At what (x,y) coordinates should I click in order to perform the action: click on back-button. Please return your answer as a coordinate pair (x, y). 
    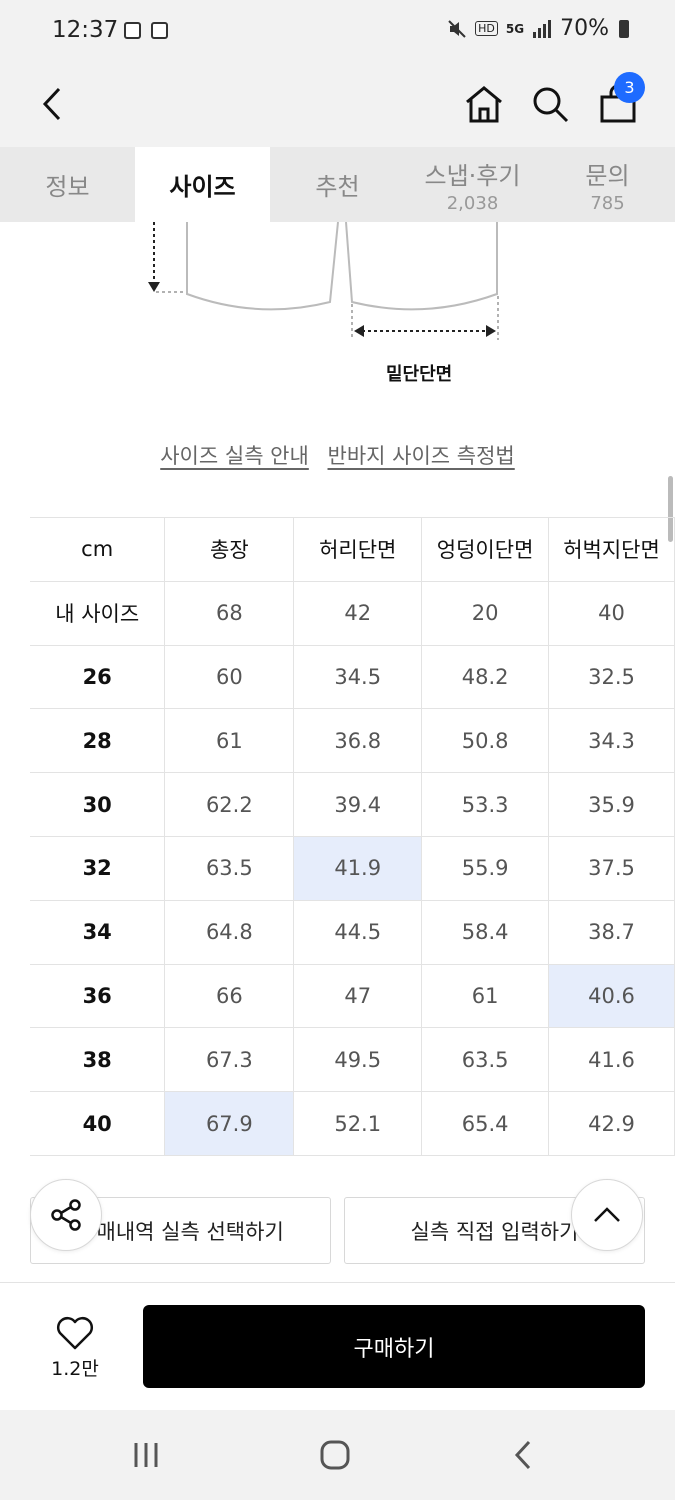
    Looking at the image, I should click on (52, 104).